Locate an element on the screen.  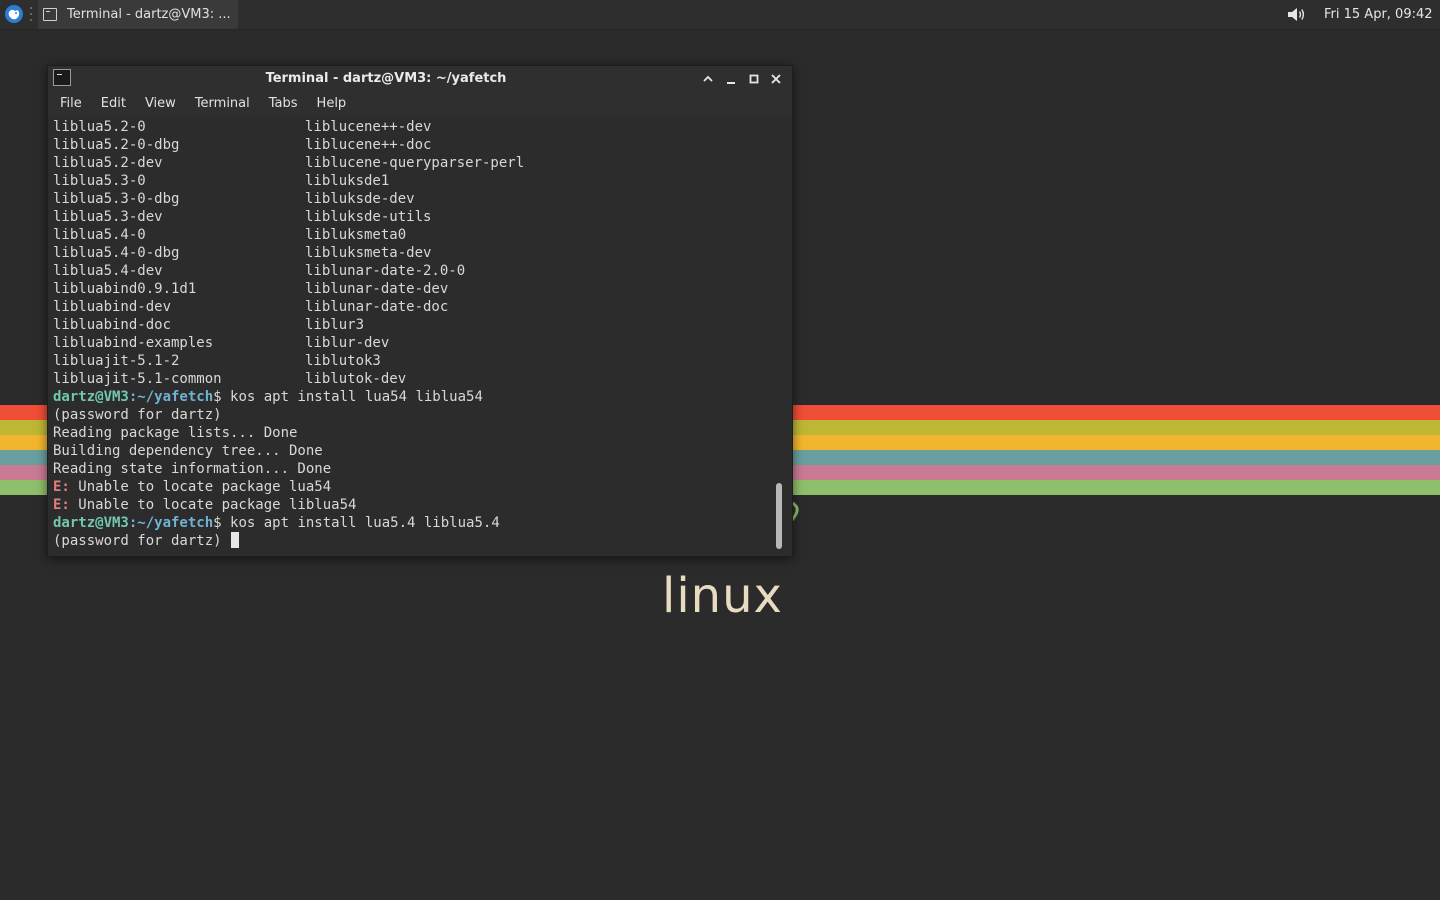
list-col2: liblunar-date-dev is located at coordinates (377, 289).